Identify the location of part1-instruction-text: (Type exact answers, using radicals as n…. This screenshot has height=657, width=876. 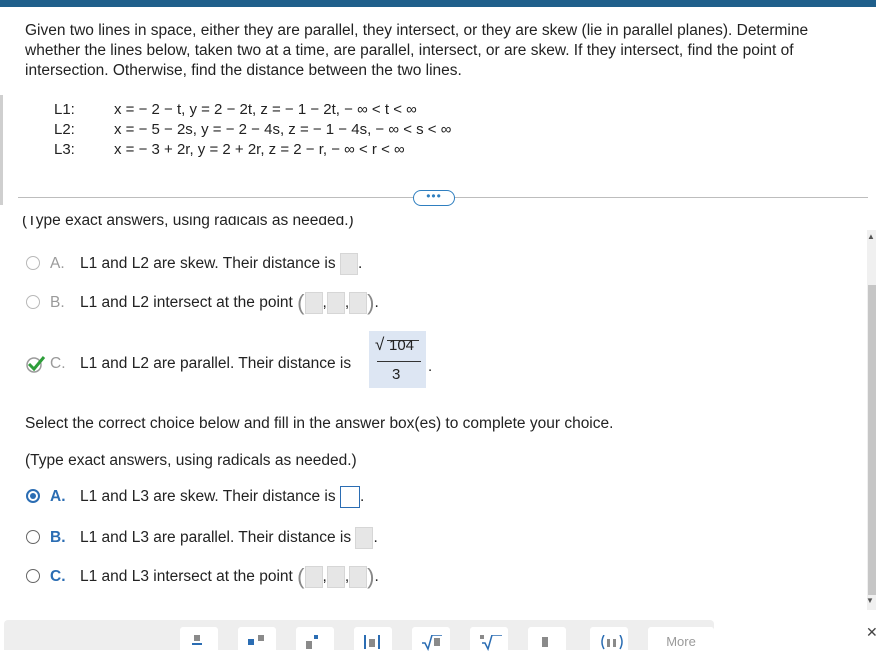
(188, 222).